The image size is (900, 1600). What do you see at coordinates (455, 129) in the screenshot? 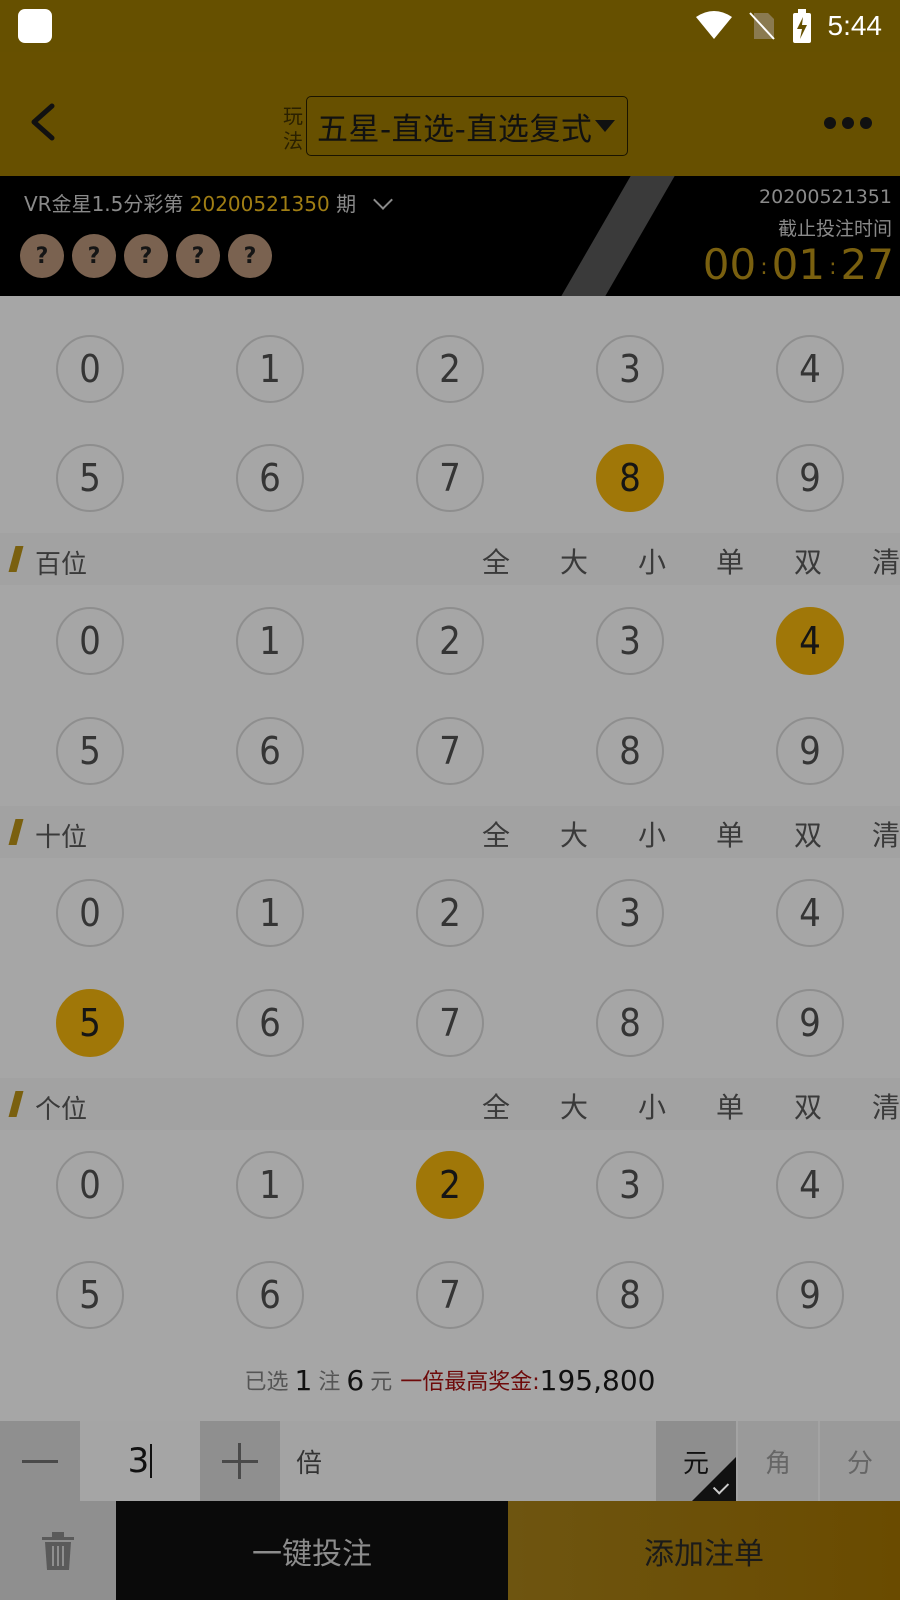
I see `play-mode-value: 五星-直选-直选复式` at bounding box center [455, 129].